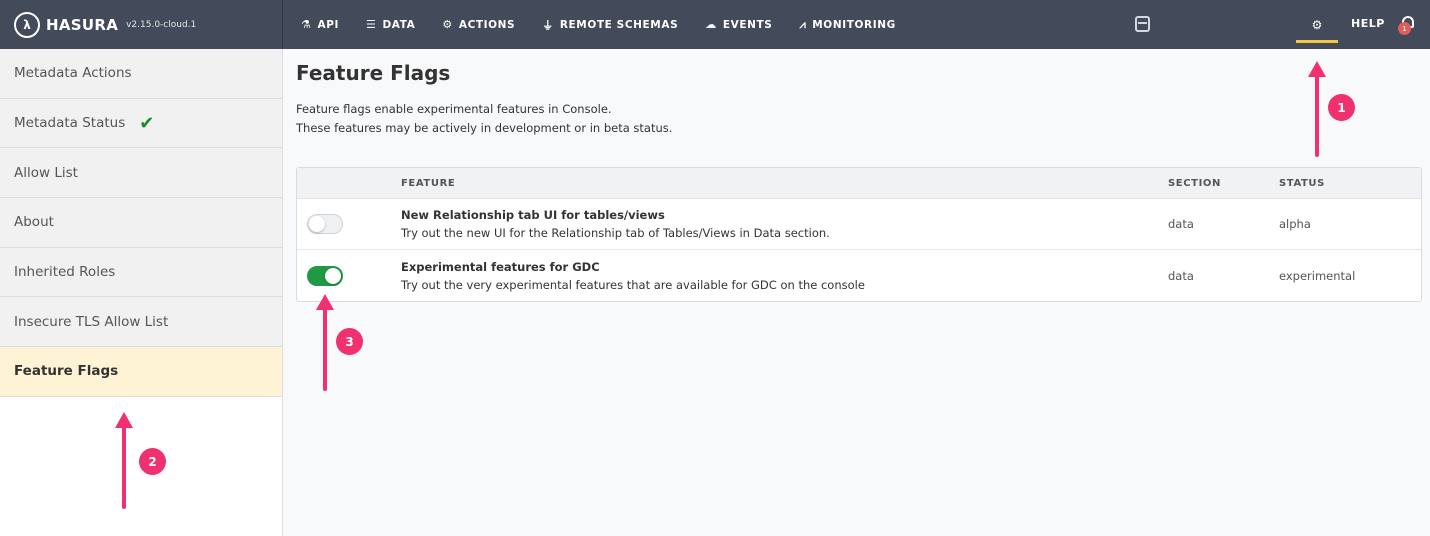 The height and width of the screenshot is (536, 1430). Describe the element at coordinates (1194, 183) in the screenshot. I see `header-section: SECTION` at that location.